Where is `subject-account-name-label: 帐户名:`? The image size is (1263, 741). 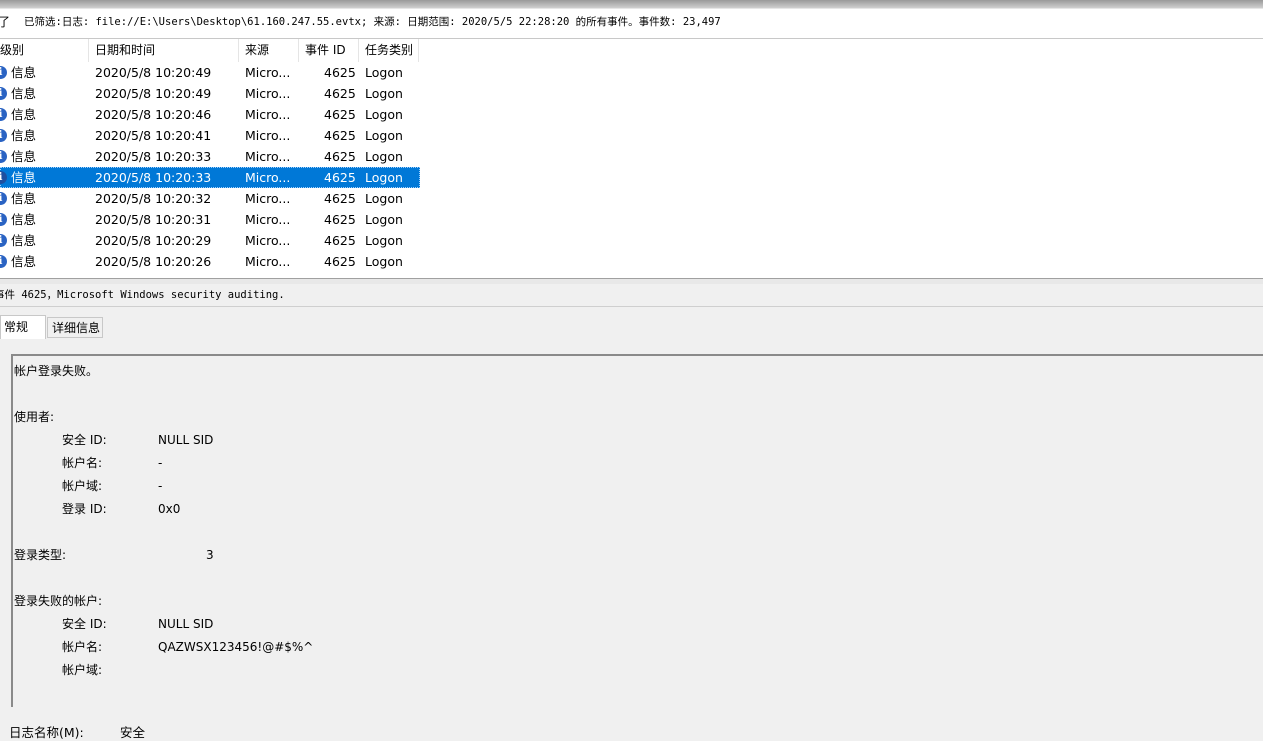
subject-account-name-label: 帐户名: is located at coordinates (82, 463).